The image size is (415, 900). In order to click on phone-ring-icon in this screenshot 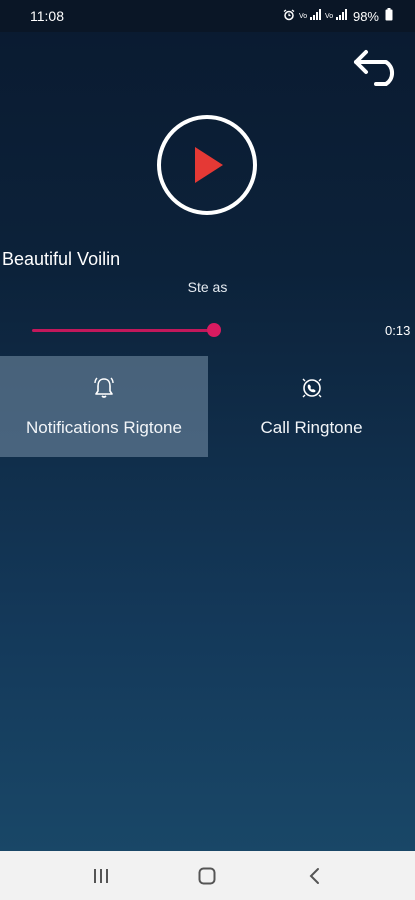, I will do `click(311, 387)`.